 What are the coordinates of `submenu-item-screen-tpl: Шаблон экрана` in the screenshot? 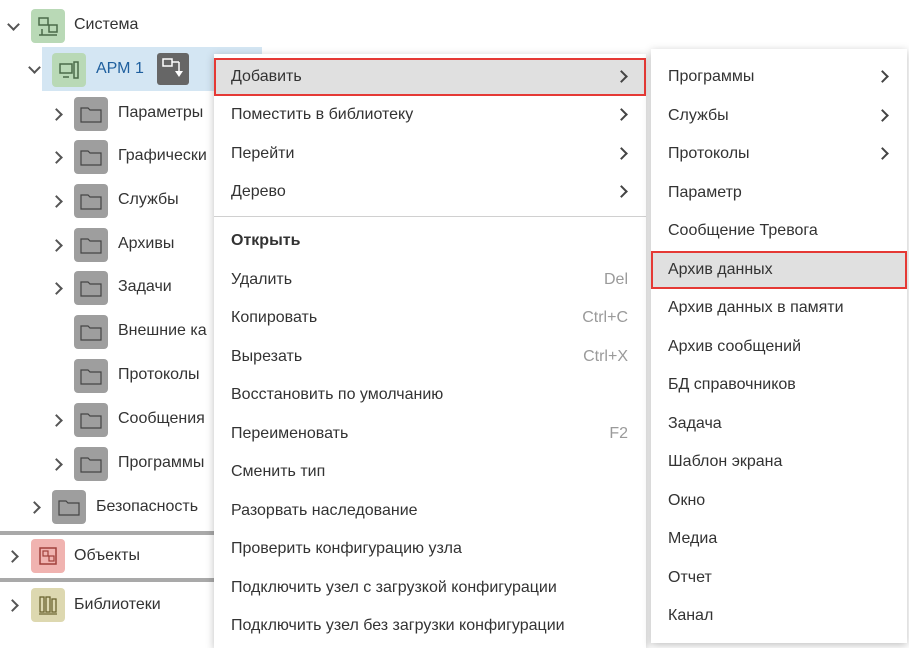 It's located at (779, 462).